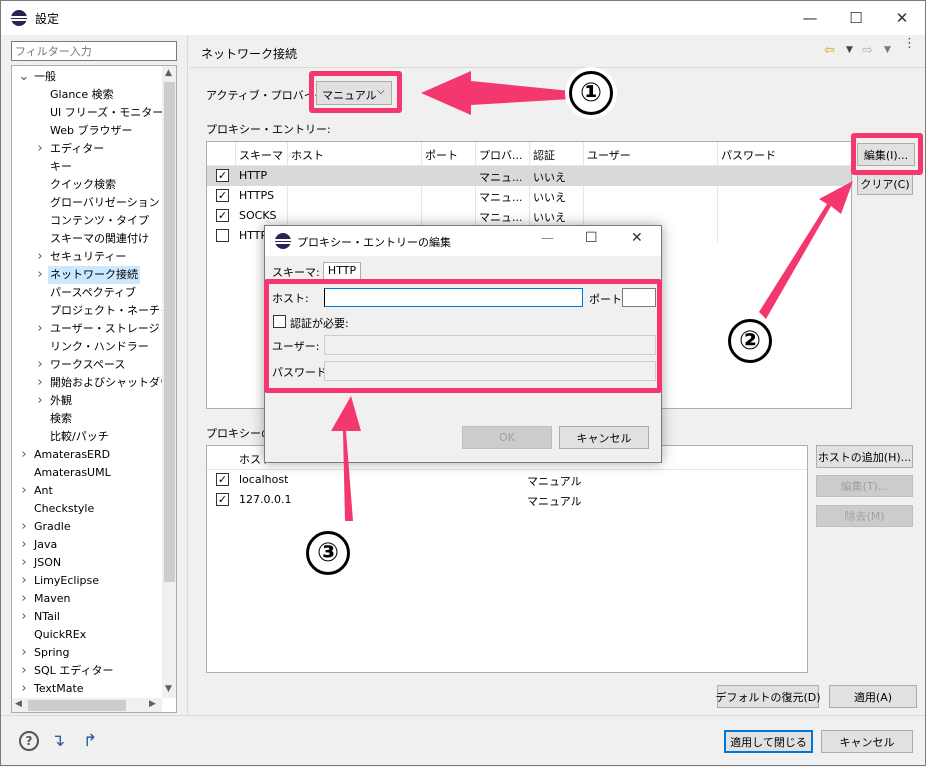 The height and width of the screenshot is (767, 926). I want to click on step-2-badge: ②, so click(750, 341).